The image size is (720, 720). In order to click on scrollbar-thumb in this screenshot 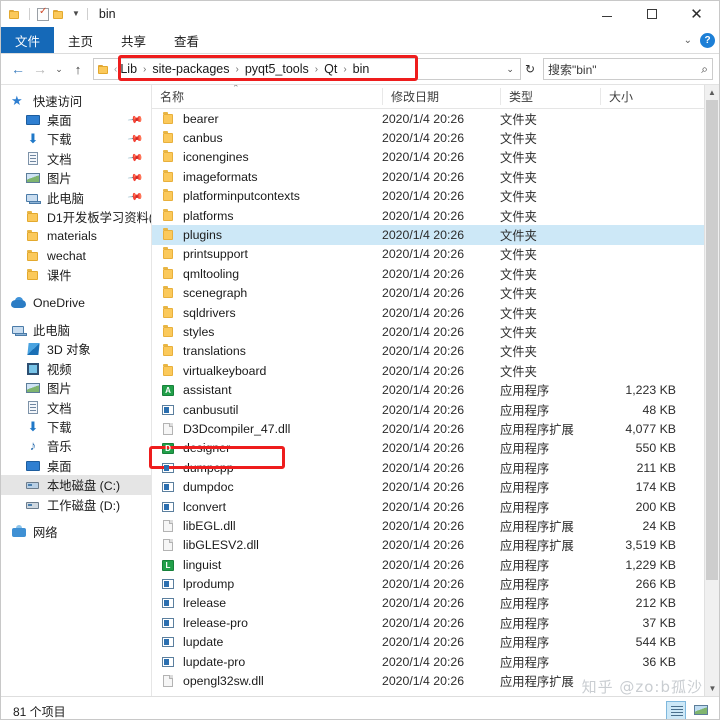, I will do `click(712, 340)`.